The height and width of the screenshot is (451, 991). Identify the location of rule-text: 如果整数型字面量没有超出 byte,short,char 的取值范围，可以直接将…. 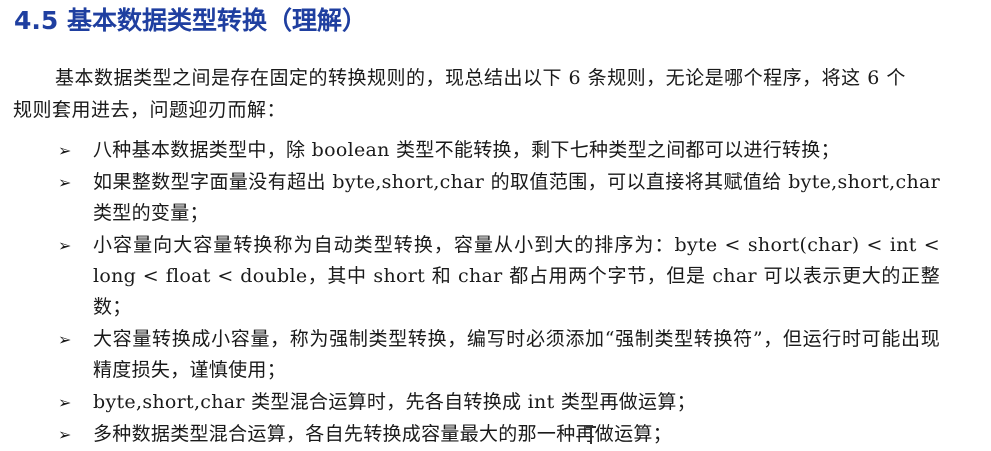
(516, 197).